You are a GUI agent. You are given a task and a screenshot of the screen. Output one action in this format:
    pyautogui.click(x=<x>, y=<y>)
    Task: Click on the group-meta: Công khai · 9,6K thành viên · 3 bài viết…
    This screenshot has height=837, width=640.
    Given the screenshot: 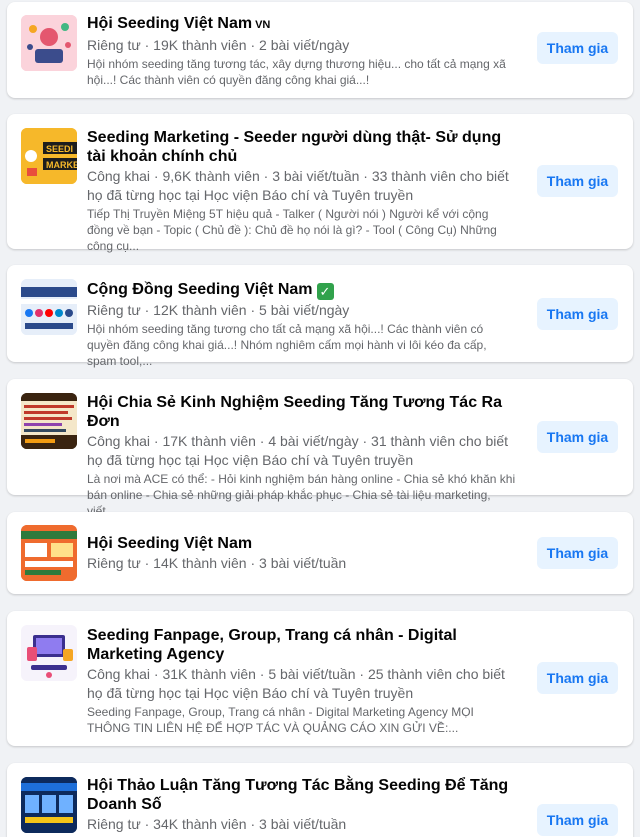 What is the action you would take?
    pyautogui.click(x=298, y=185)
    